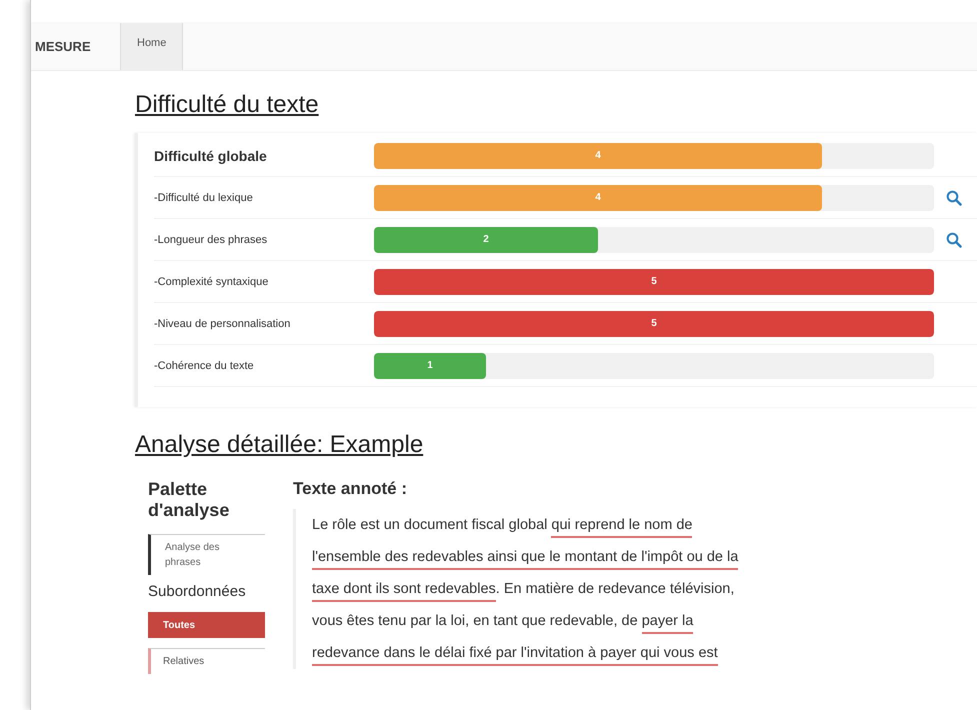 The width and height of the screenshot is (977, 710). What do you see at coordinates (206, 625) in the screenshot?
I see `filter-item: Toutes` at bounding box center [206, 625].